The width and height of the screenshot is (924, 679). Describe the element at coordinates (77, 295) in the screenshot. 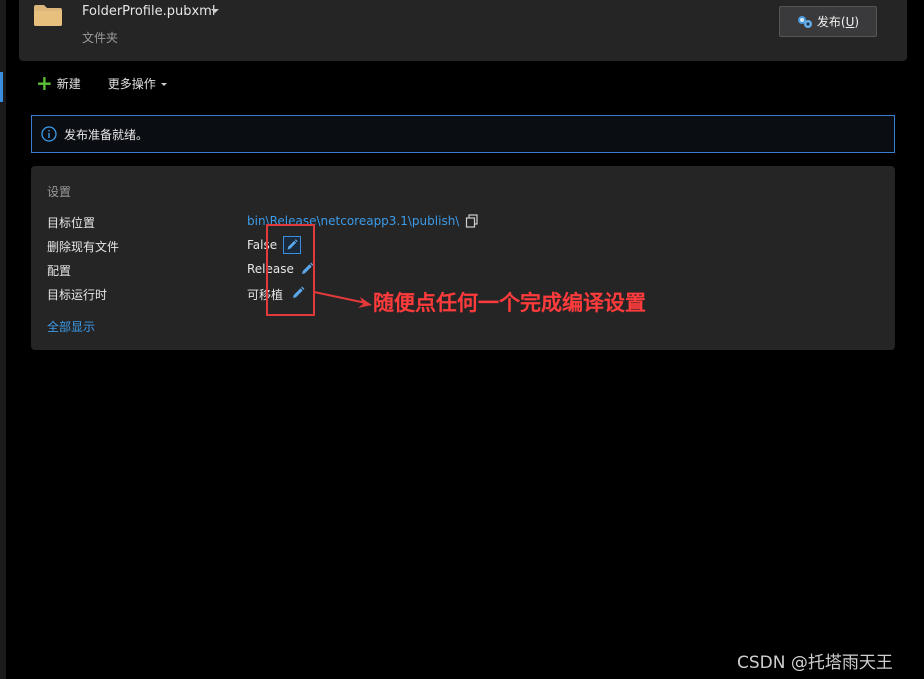

I see `setting-label-target-runtime: 目标运行时` at that location.